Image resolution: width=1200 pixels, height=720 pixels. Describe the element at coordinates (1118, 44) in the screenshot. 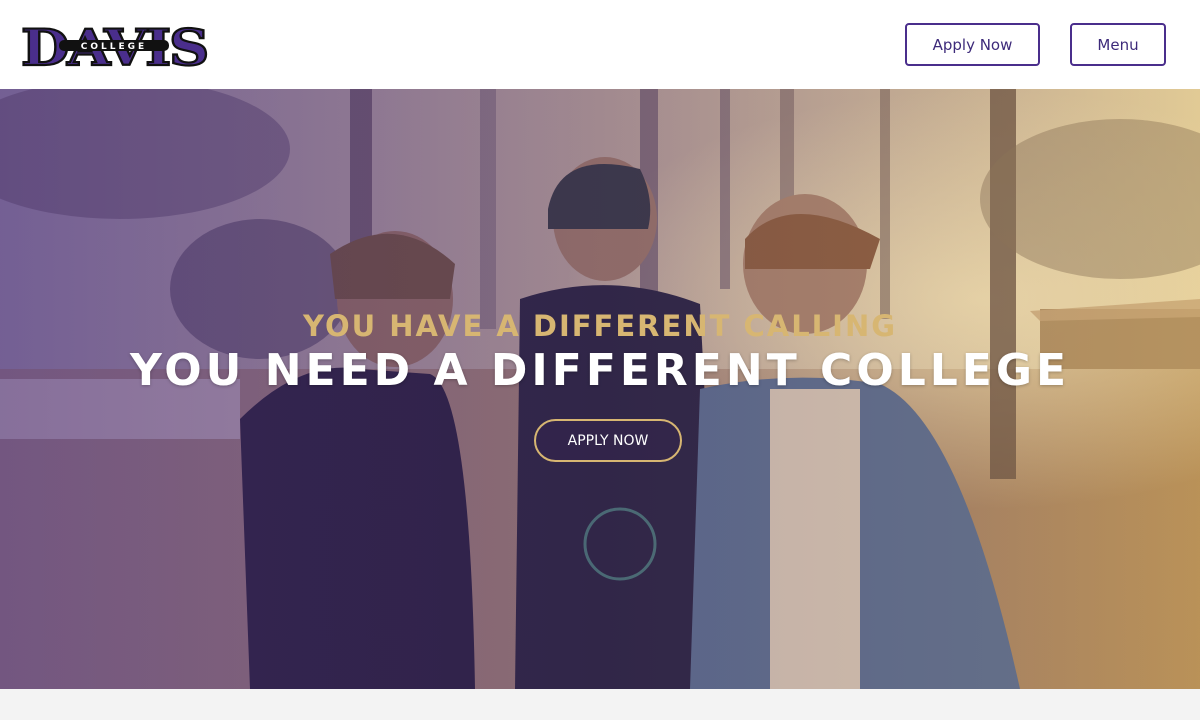

I see `menu-button: Menu` at that location.